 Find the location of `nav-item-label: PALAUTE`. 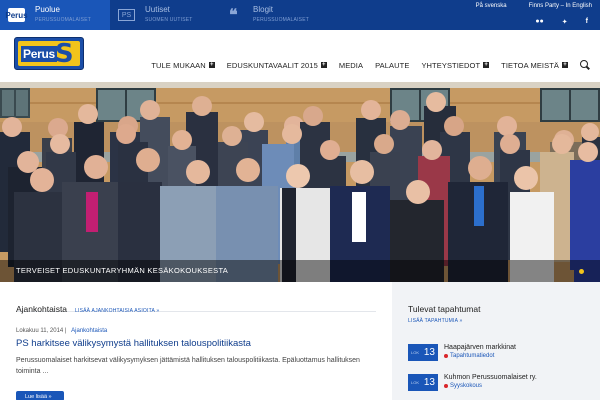

nav-item-label: PALAUTE is located at coordinates (392, 65).